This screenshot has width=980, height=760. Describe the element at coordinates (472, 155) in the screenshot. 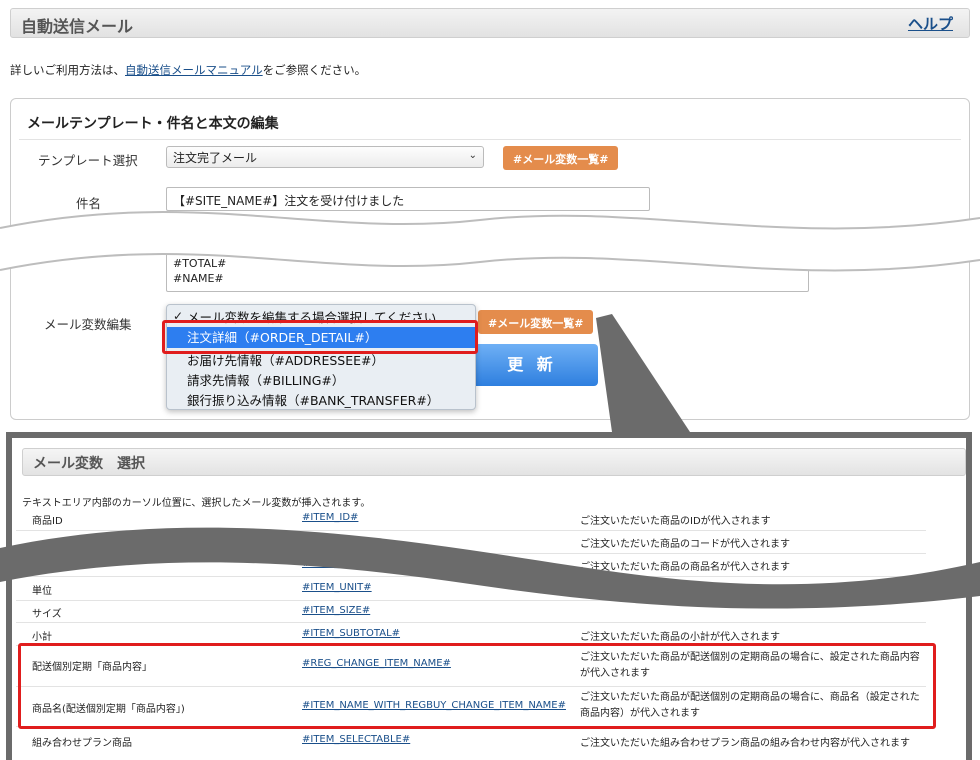

I see `chevron-down-icon: ⌄` at that location.